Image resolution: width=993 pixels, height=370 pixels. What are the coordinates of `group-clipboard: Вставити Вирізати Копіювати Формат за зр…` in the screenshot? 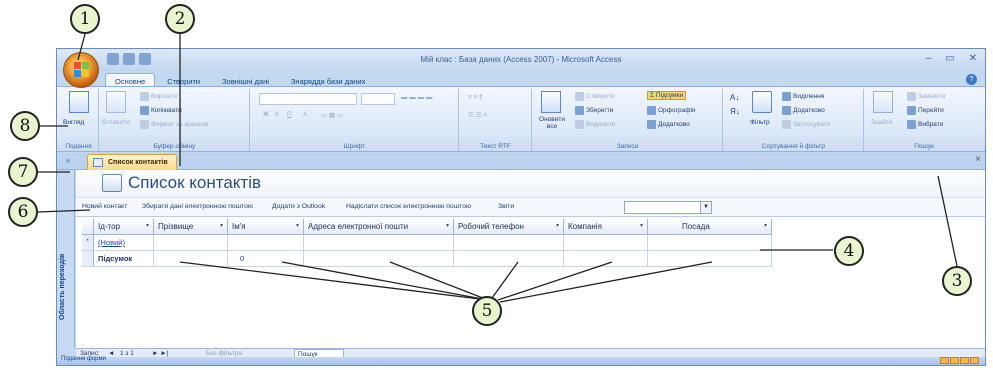 It's located at (175, 120).